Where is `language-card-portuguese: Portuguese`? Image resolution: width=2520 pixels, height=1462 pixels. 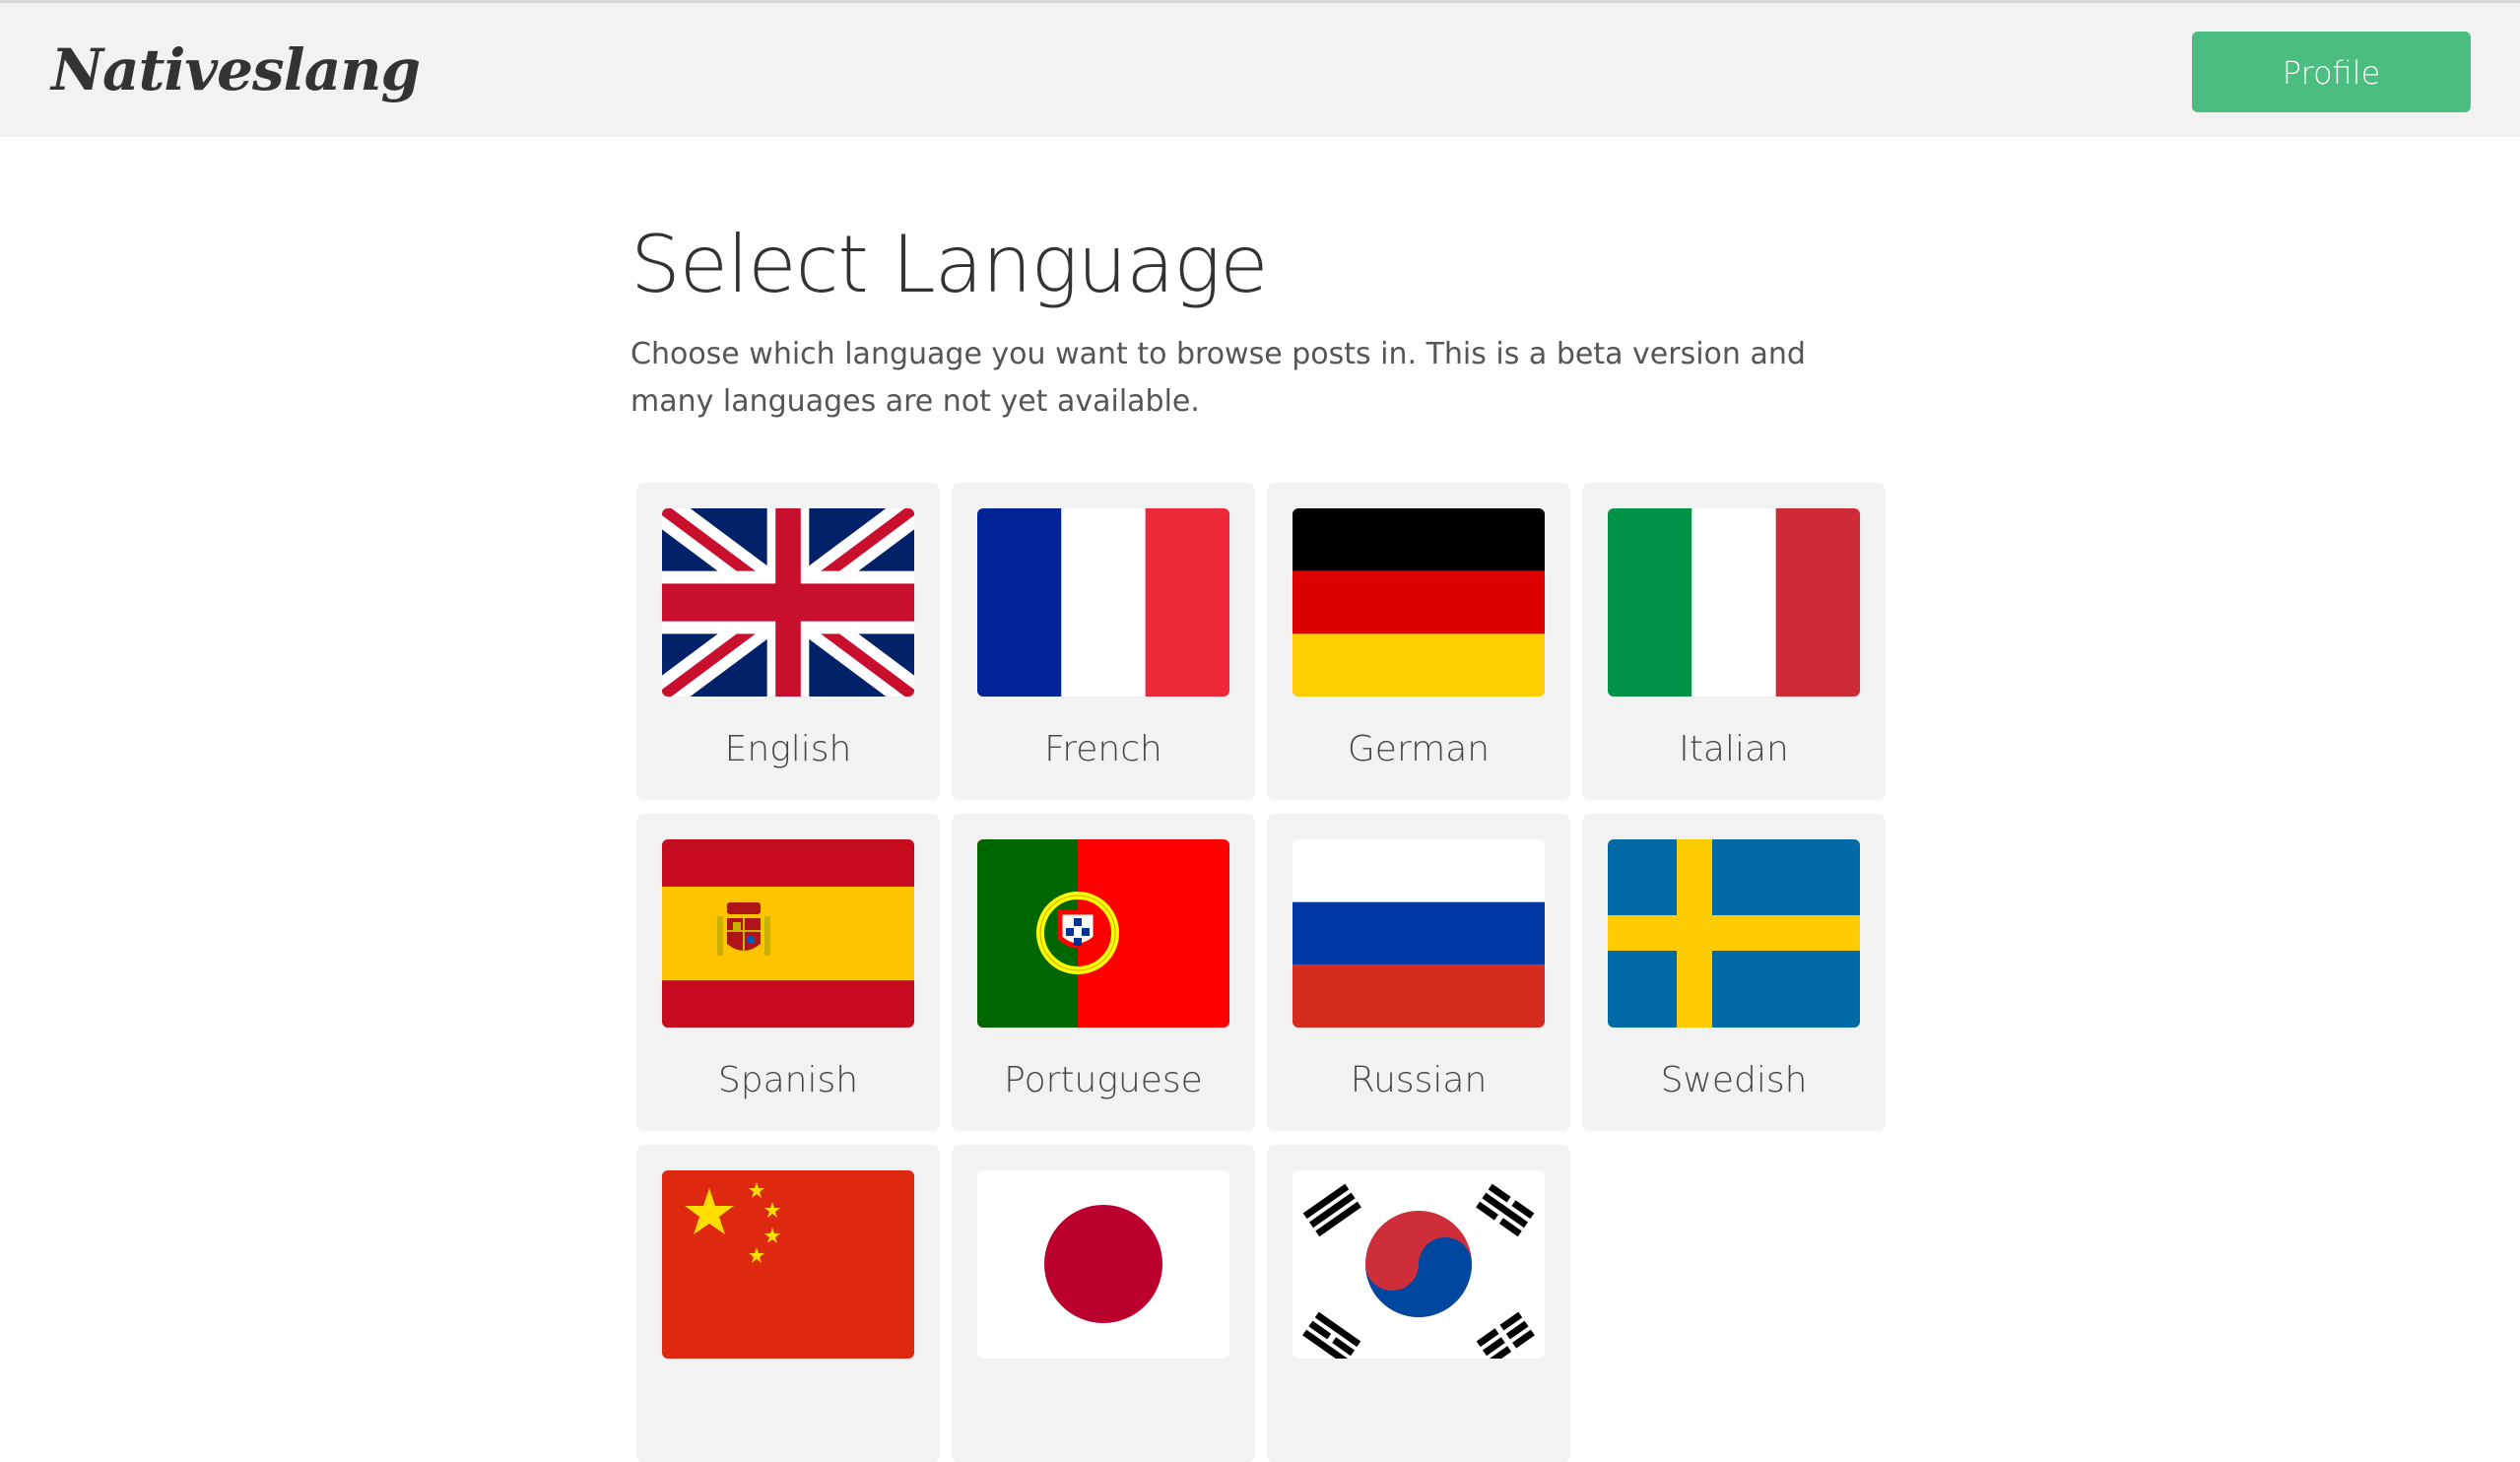
language-card-portuguese: Portuguese is located at coordinates (1103, 973).